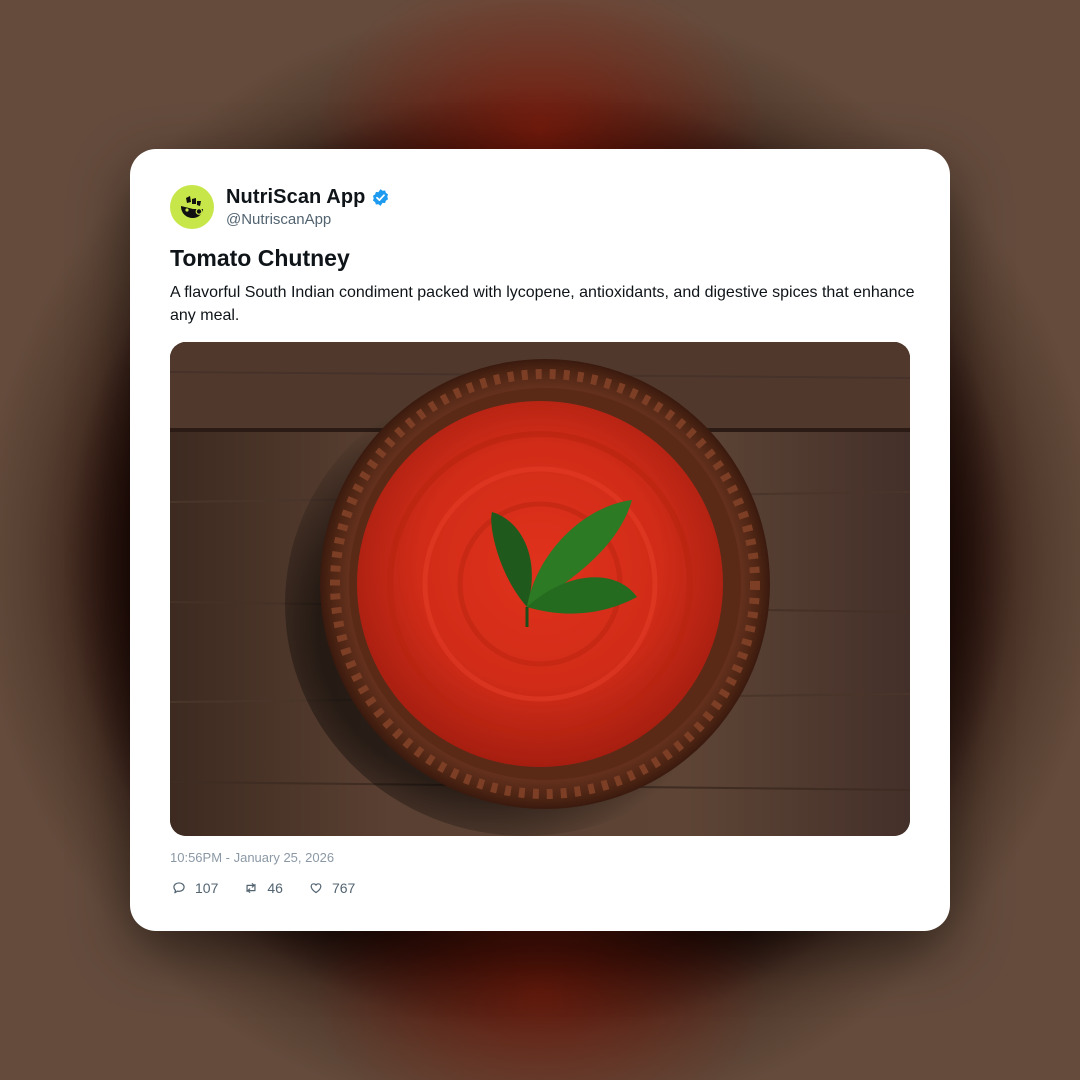  I want to click on reply-button: 107, so click(195, 888).